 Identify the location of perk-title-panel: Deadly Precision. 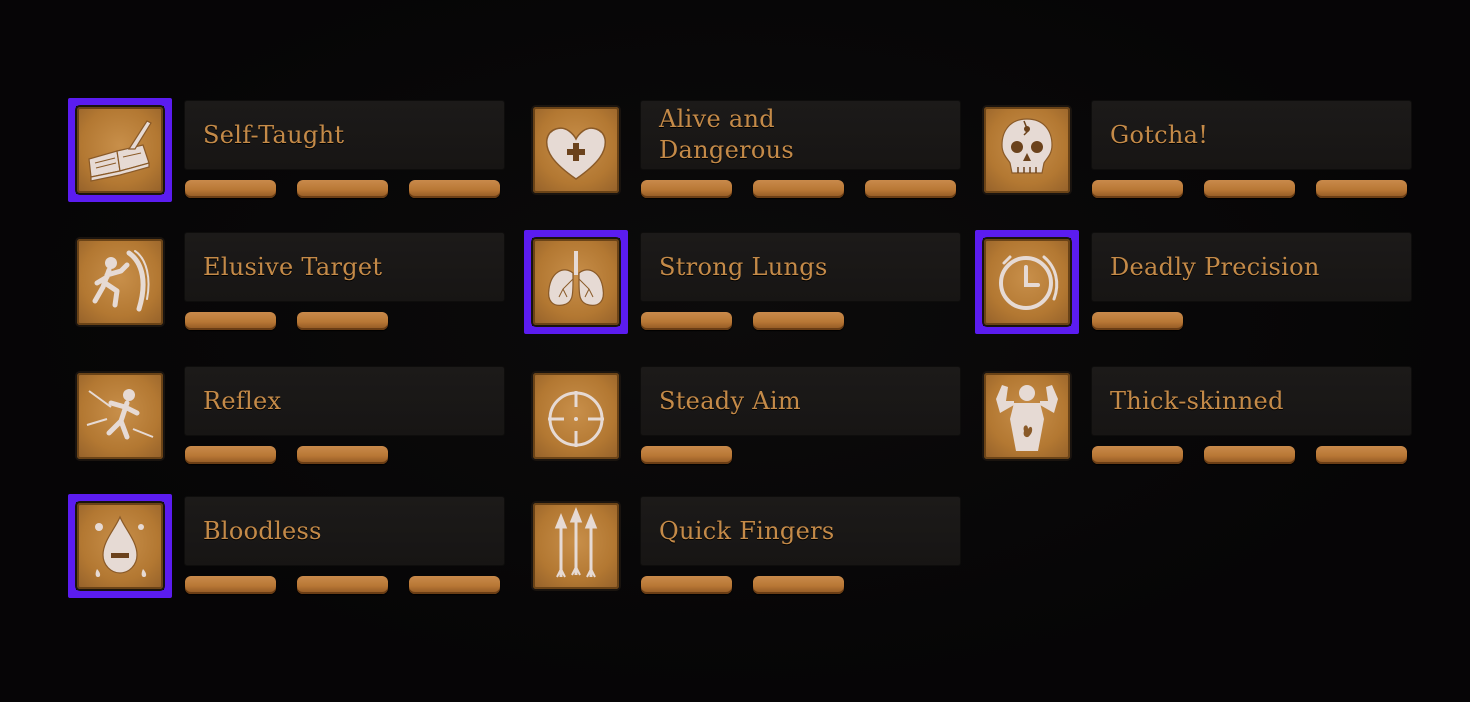
(1251, 267).